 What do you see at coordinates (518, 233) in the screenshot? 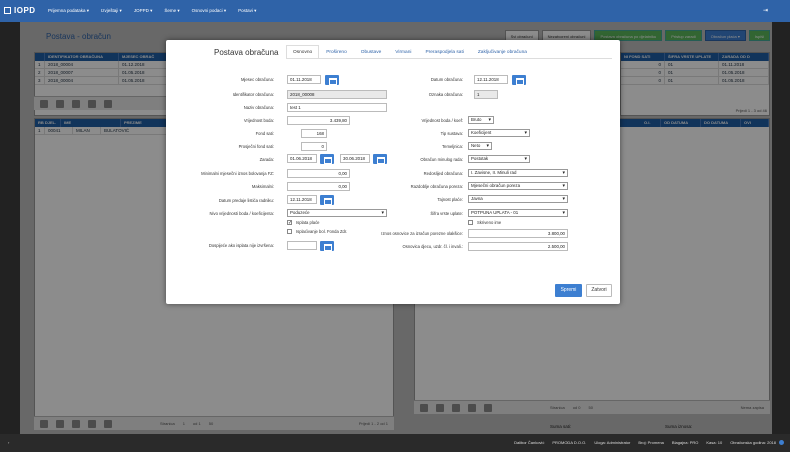
I see `relief-base-input: 3.800,00` at bounding box center [518, 233].